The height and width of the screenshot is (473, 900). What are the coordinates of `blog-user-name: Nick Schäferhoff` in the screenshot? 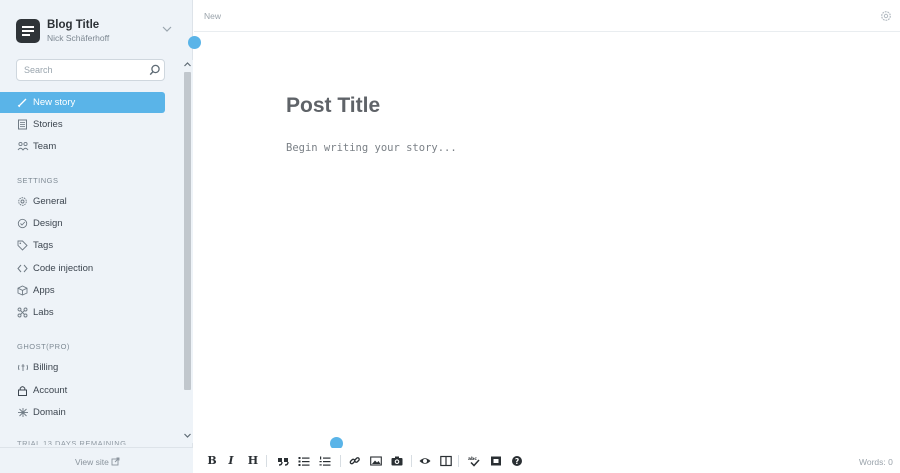 It's located at (78, 38).